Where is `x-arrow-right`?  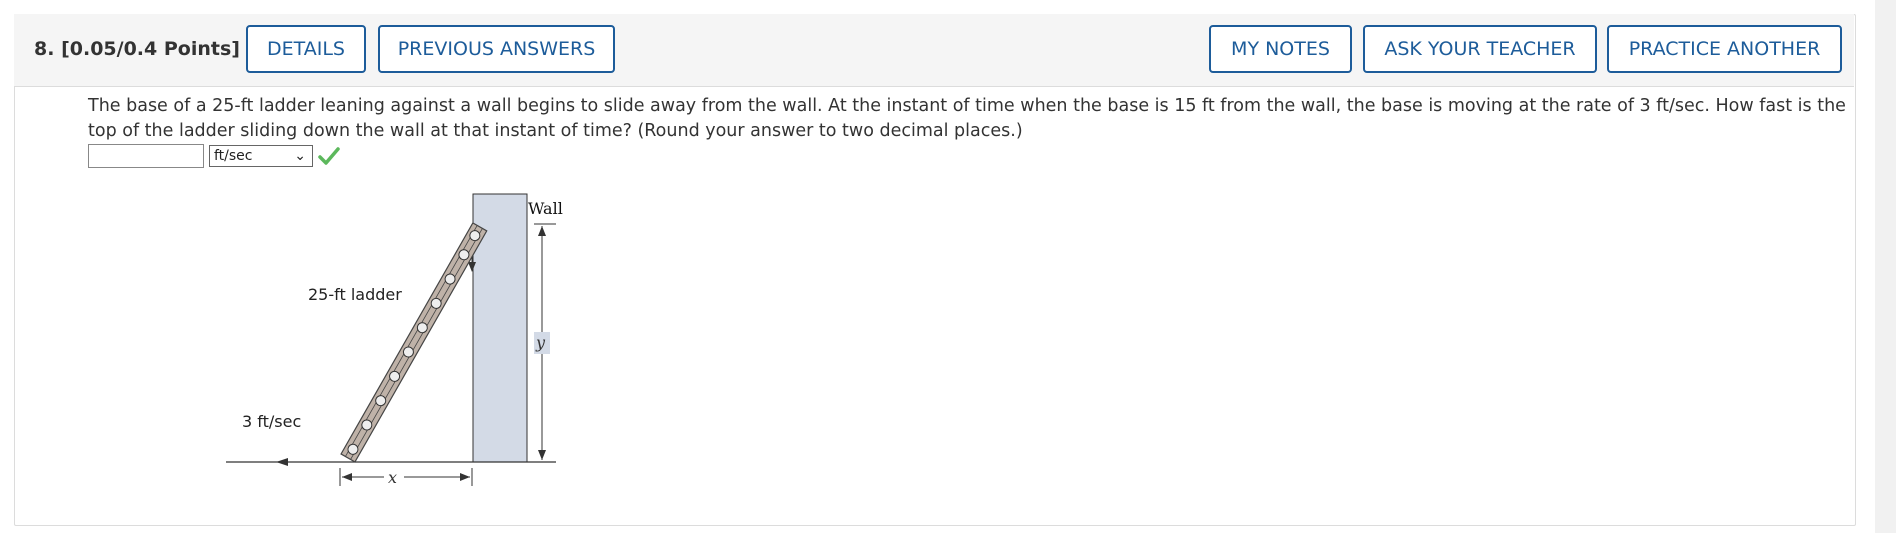 x-arrow-right is located at coordinates (465, 477).